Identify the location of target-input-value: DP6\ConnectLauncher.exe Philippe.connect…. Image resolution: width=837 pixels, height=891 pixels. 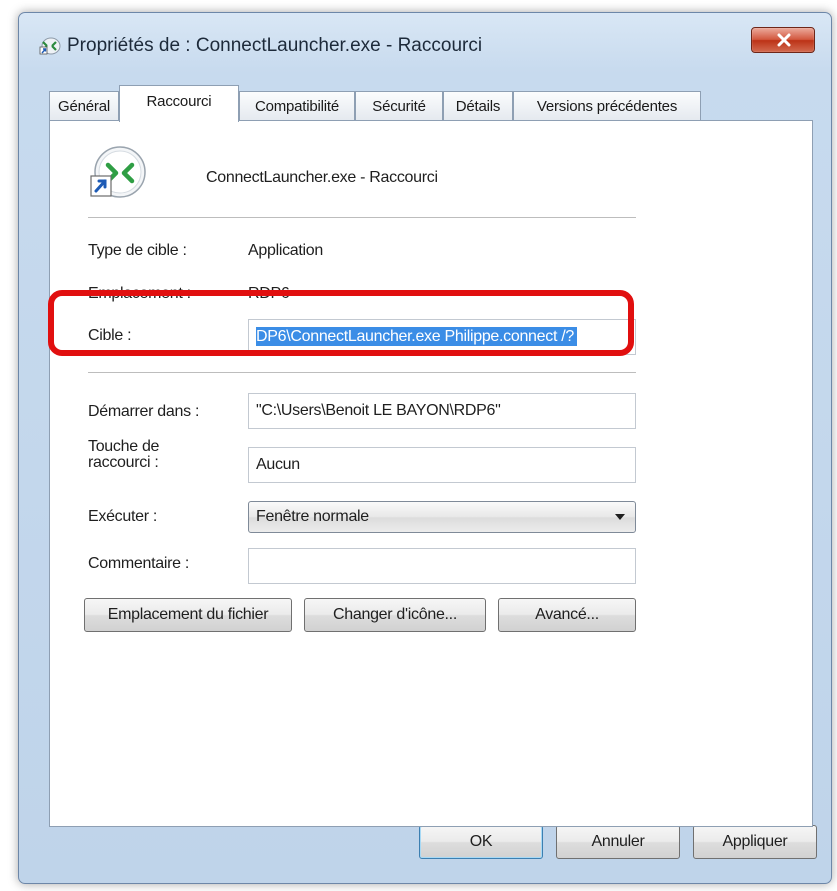
(416, 336).